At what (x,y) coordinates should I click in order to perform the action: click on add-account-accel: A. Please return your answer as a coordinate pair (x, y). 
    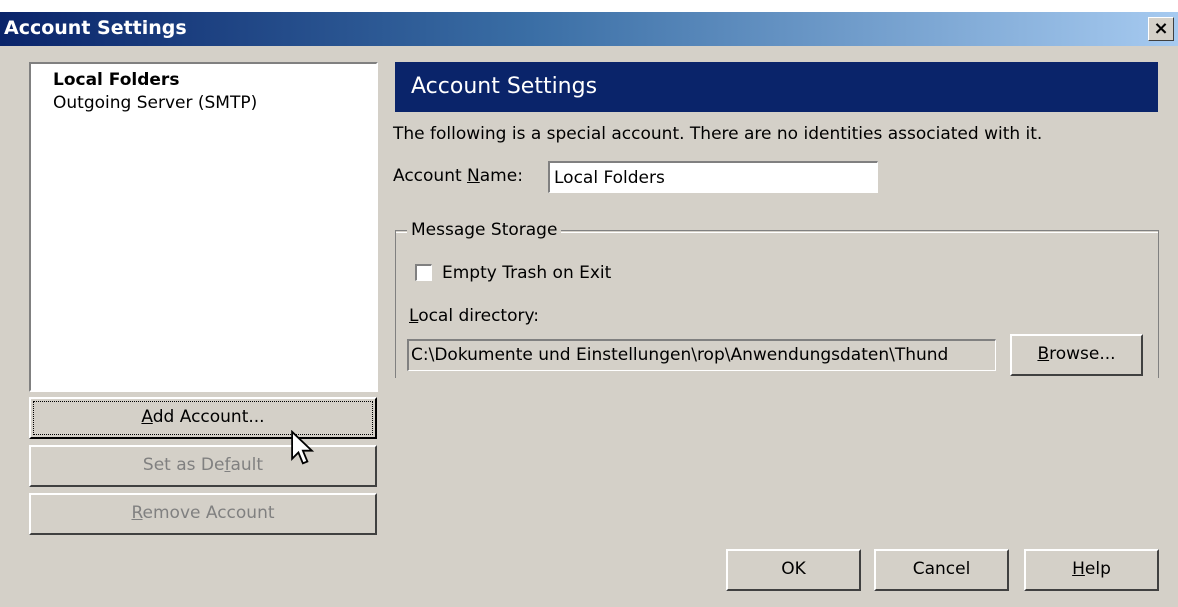
    Looking at the image, I should click on (147, 417).